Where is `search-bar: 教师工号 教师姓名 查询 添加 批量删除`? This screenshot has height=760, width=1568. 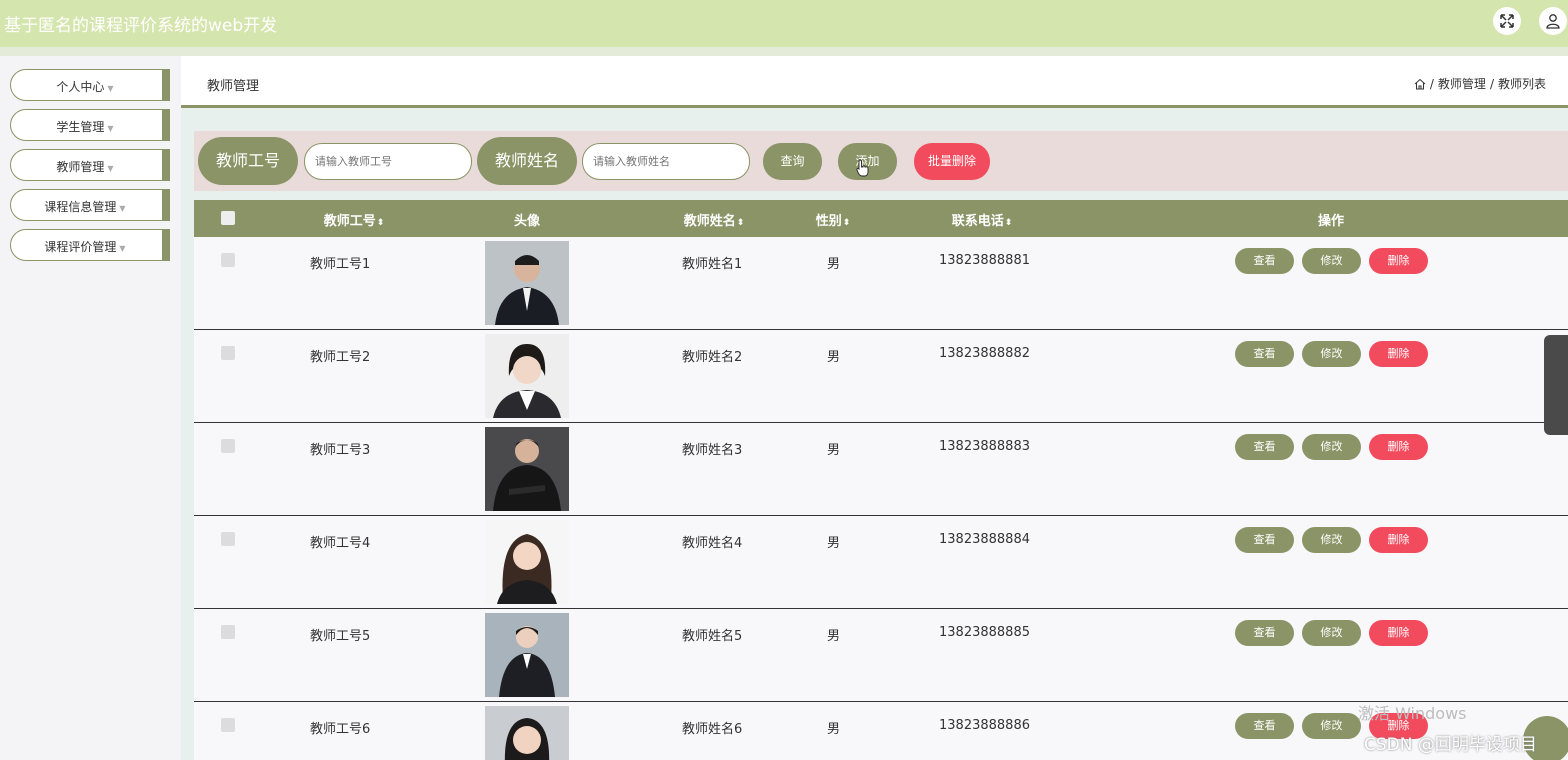
search-bar: 教师工号 教师姓名 查询 添加 批量删除 is located at coordinates (881, 161).